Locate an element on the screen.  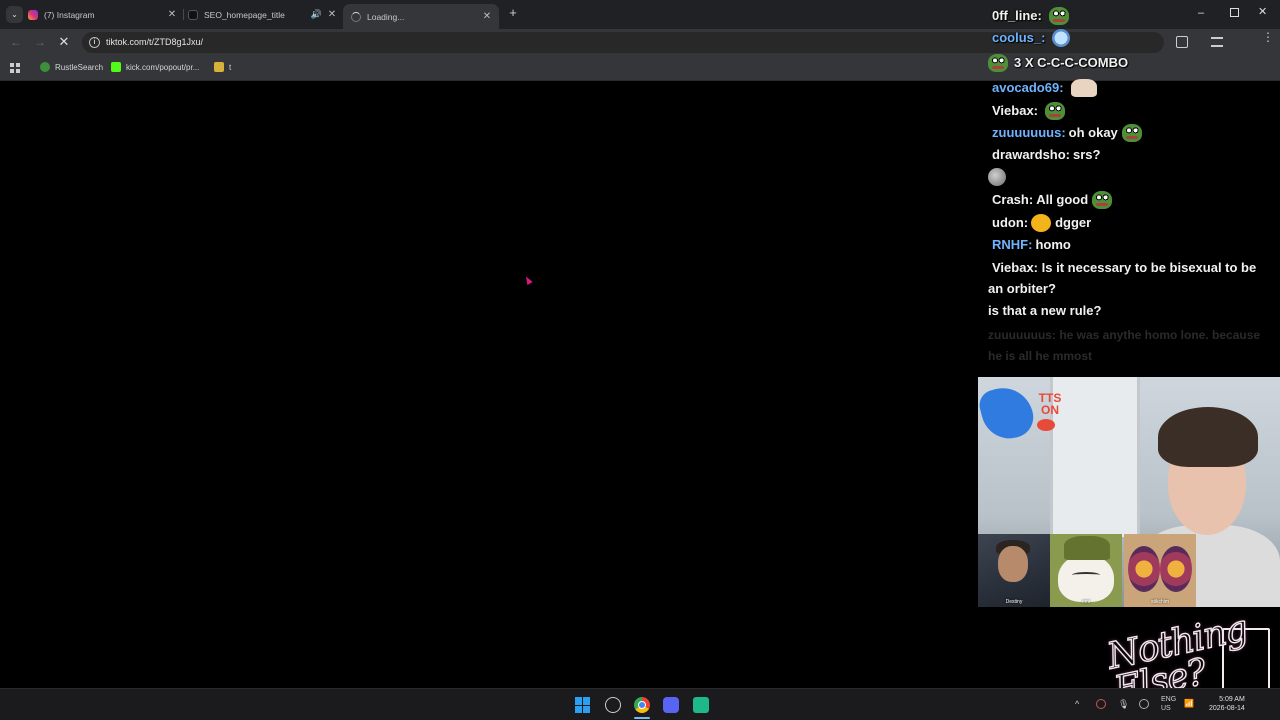
chat-username: udon: is located at coordinates (1010, 222).